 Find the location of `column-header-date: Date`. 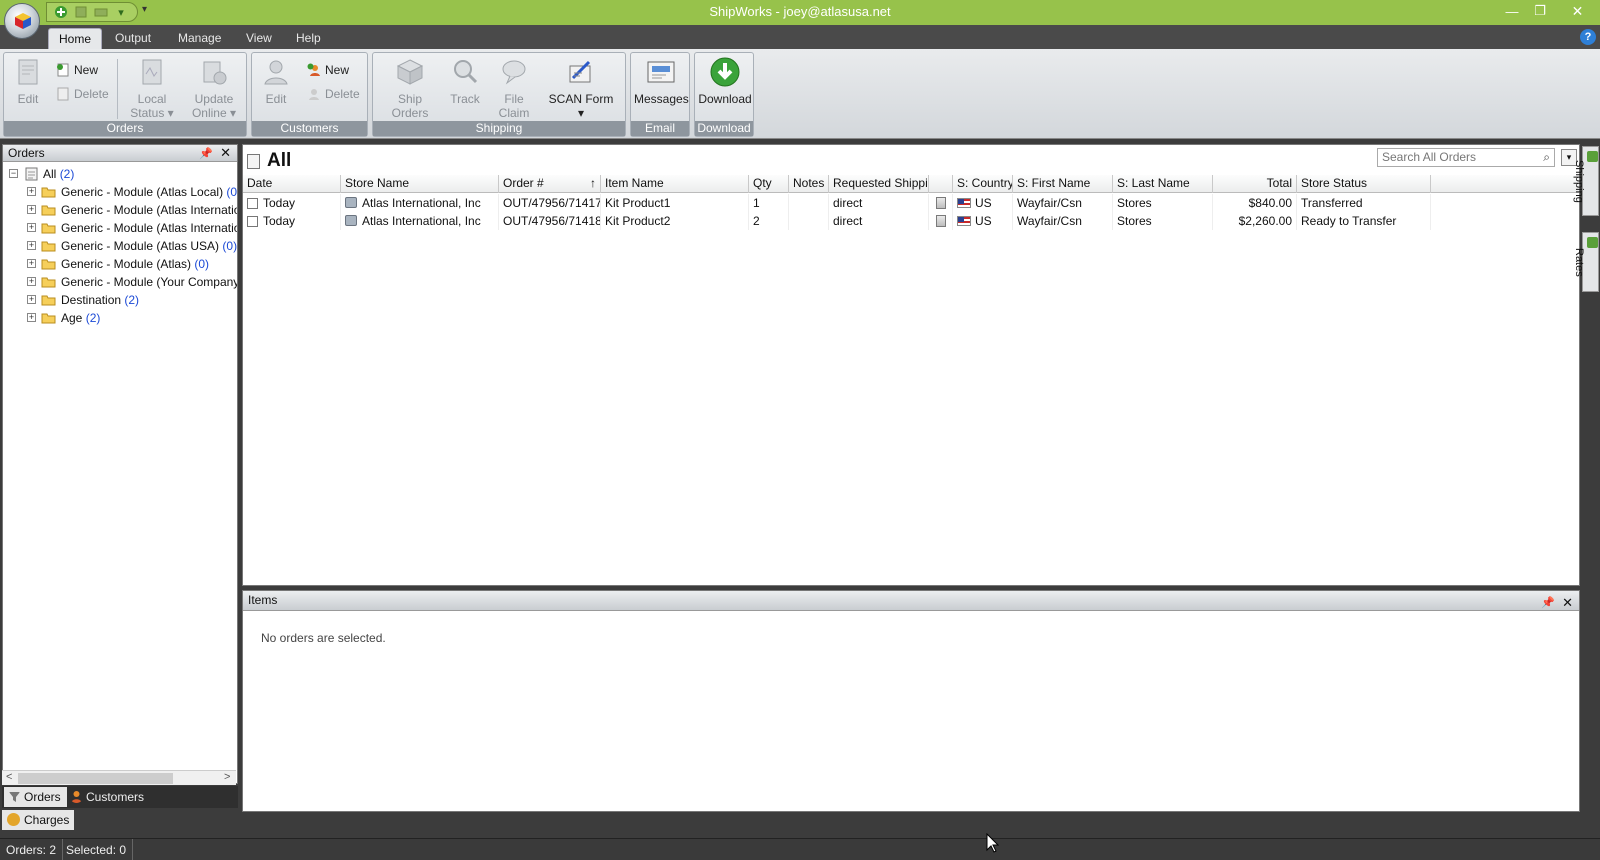

column-header-date: Date is located at coordinates (292, 184).